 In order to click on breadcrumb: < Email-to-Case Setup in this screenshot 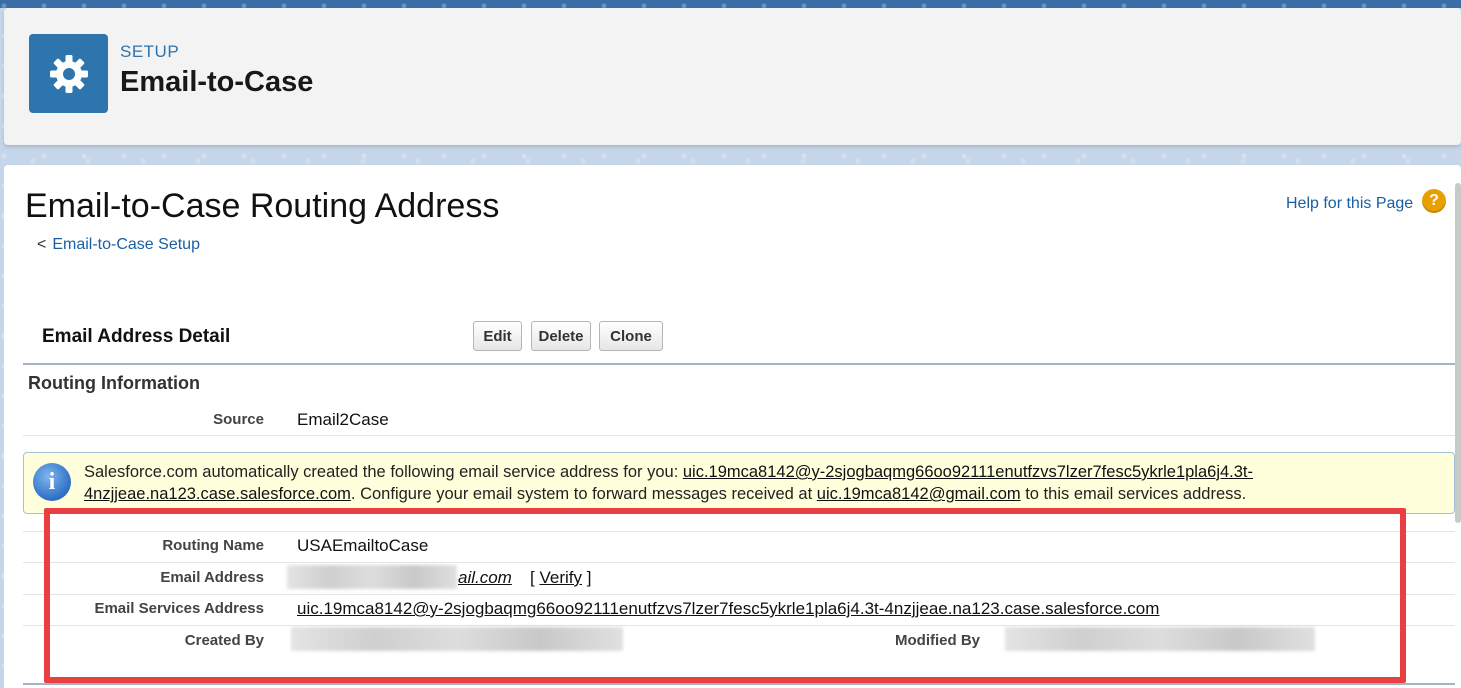, I will do `click(118, 245)`.